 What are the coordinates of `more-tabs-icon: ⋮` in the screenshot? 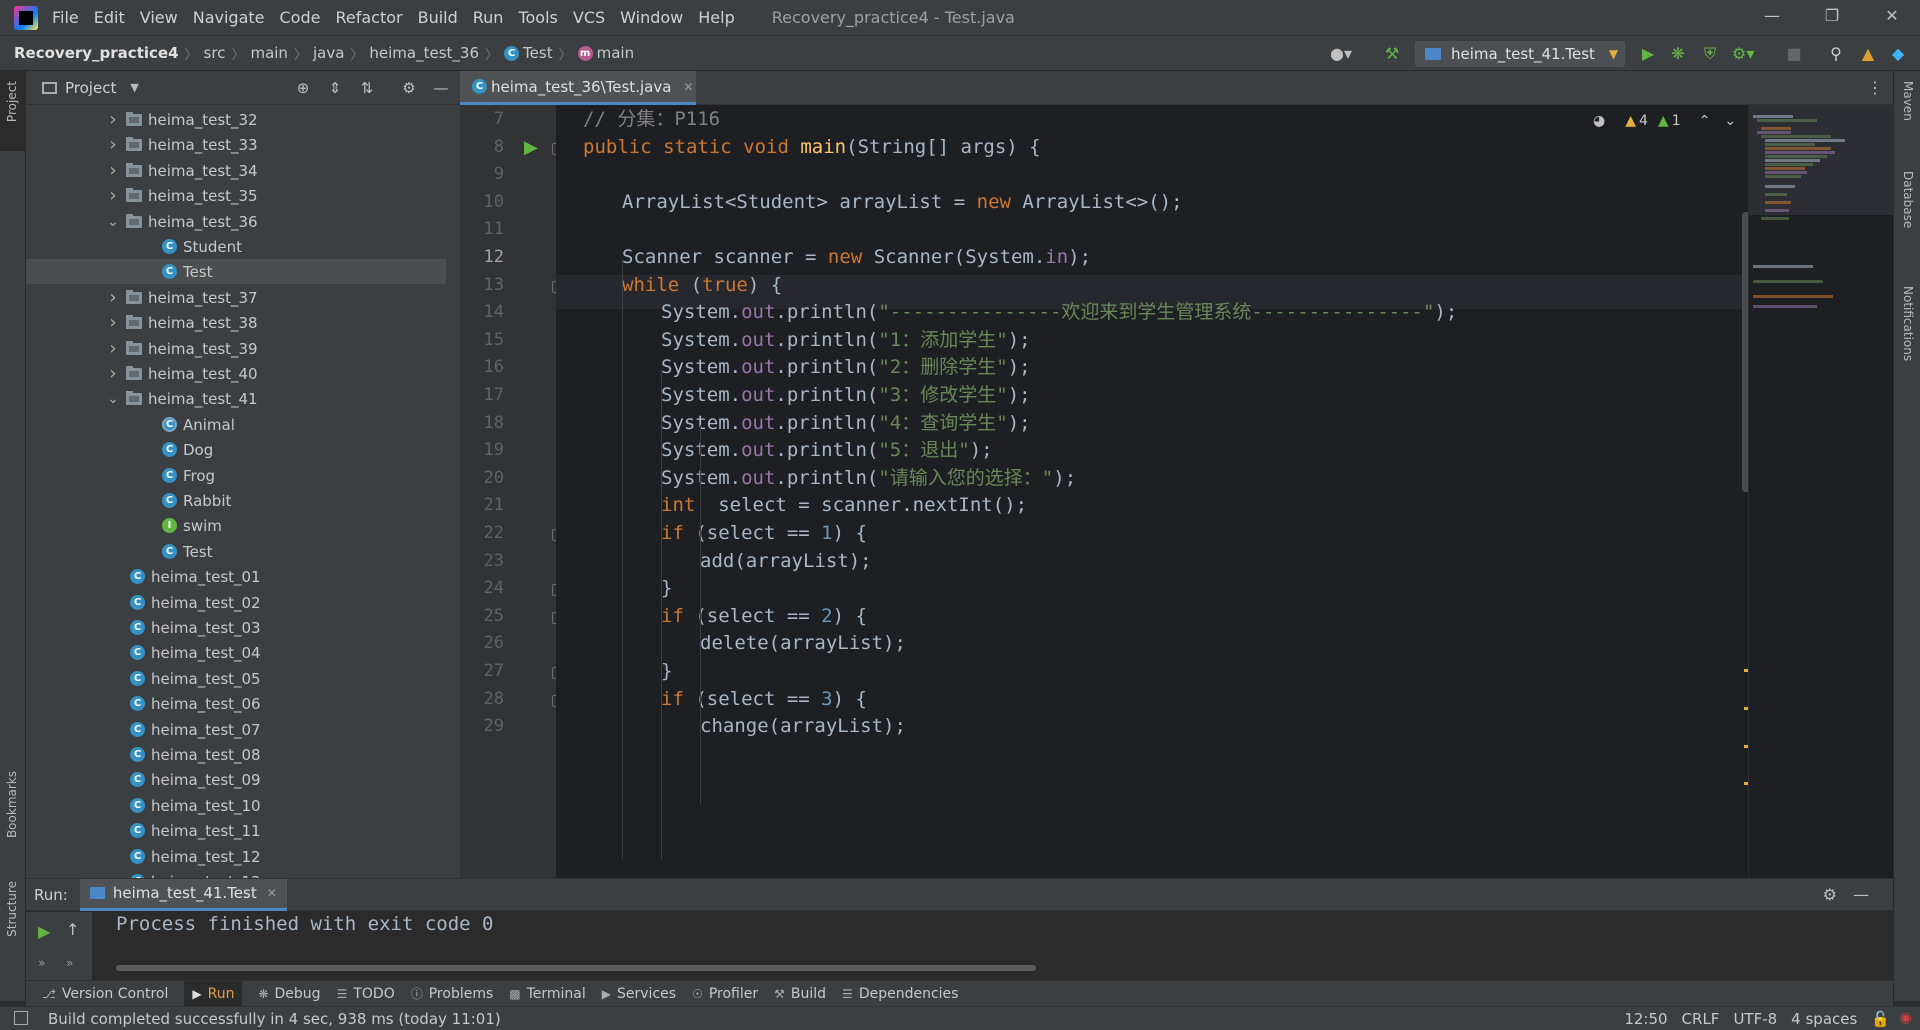 It's located at (1875, 87).